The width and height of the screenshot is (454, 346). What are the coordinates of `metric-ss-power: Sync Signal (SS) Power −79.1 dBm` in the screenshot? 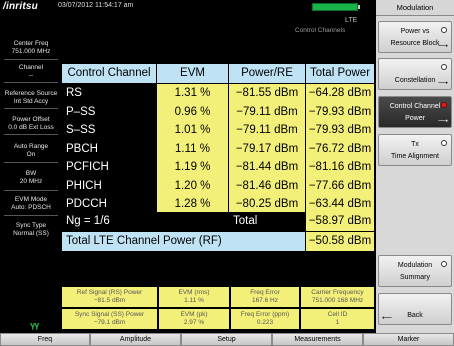 It's located at (109, 319).